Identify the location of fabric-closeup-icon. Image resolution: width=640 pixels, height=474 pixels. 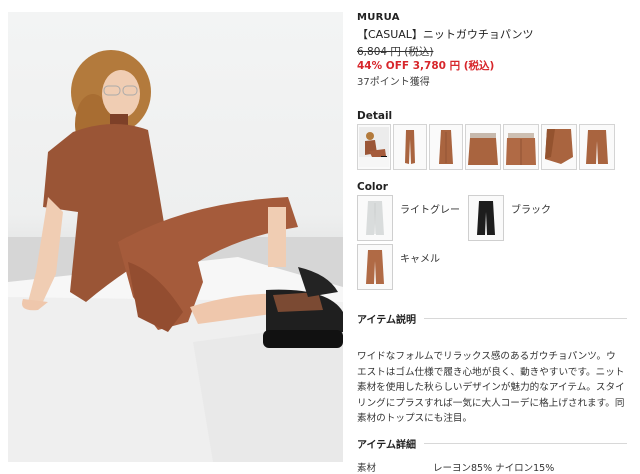
(521, 149).